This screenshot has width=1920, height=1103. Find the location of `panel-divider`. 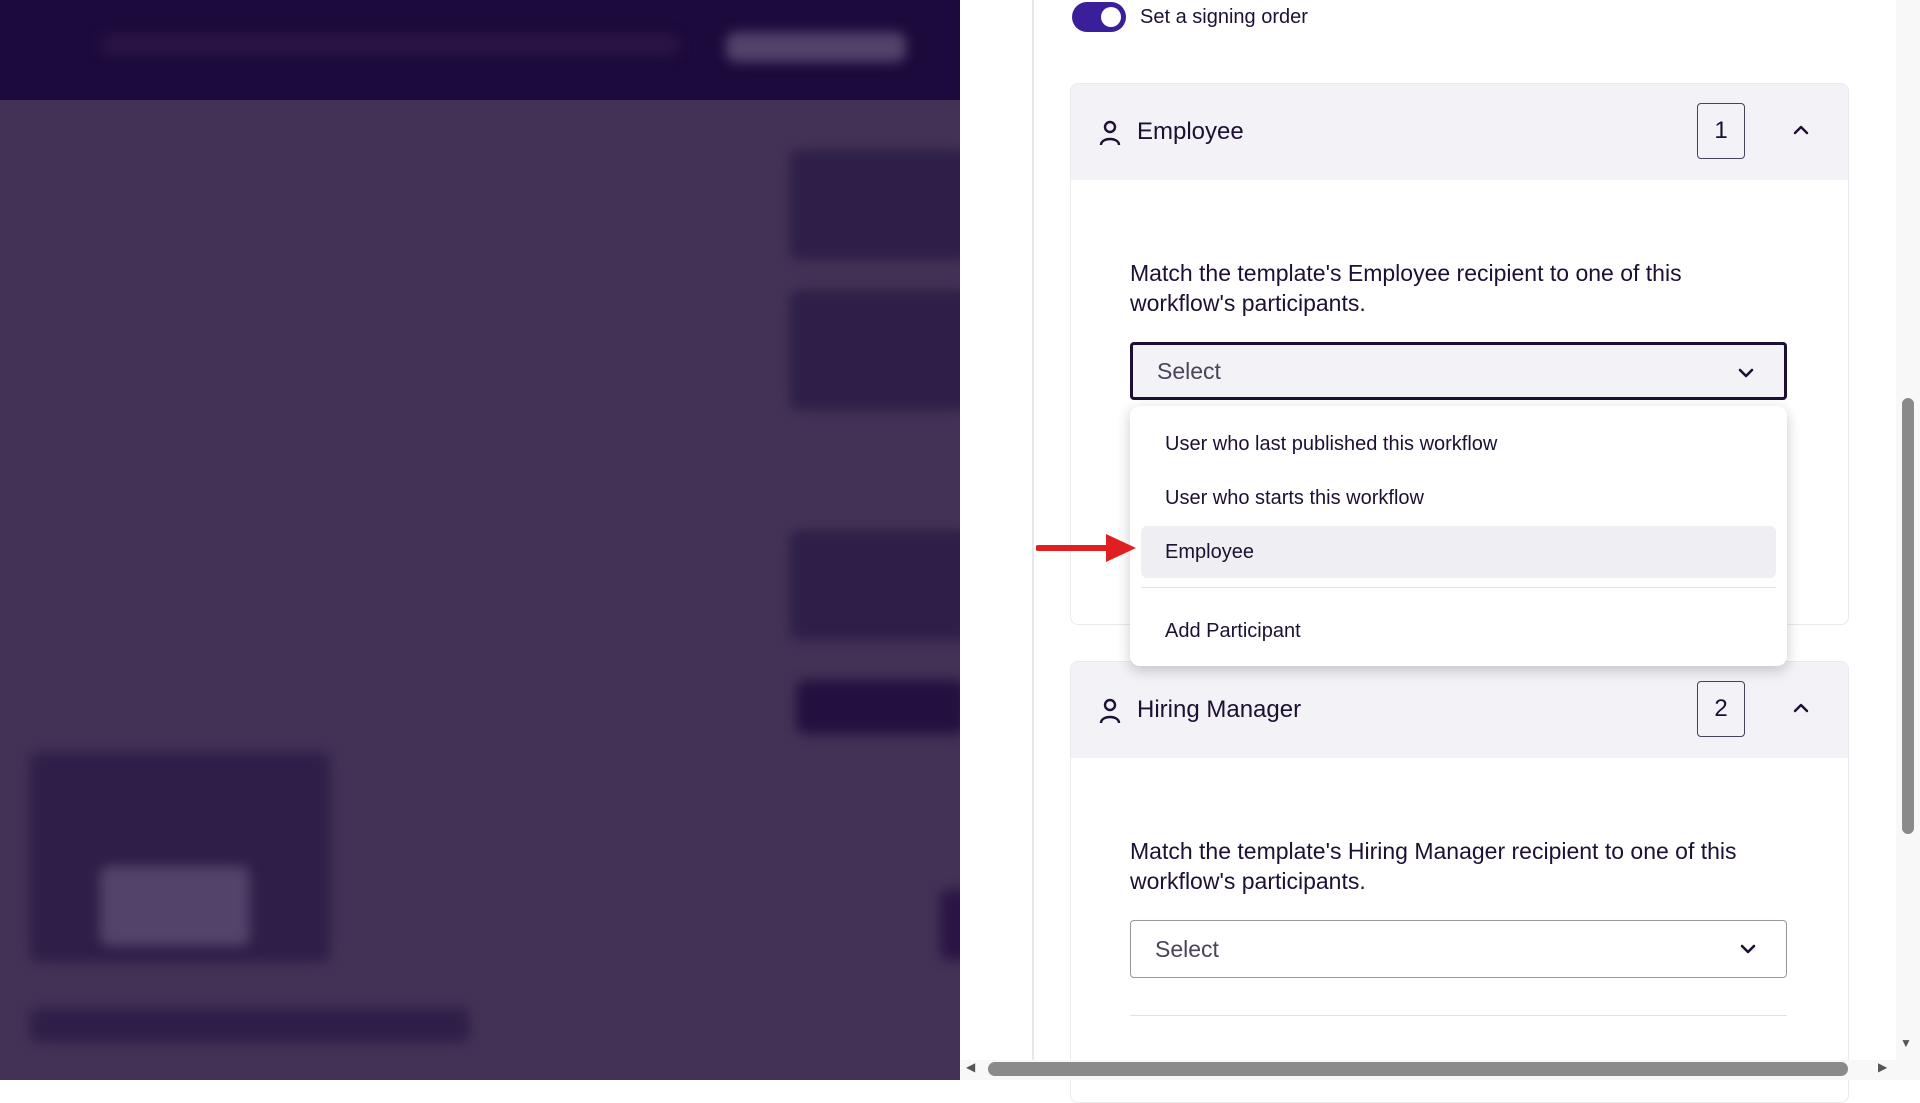

panel-divider is located at coordinates (1033, 530).